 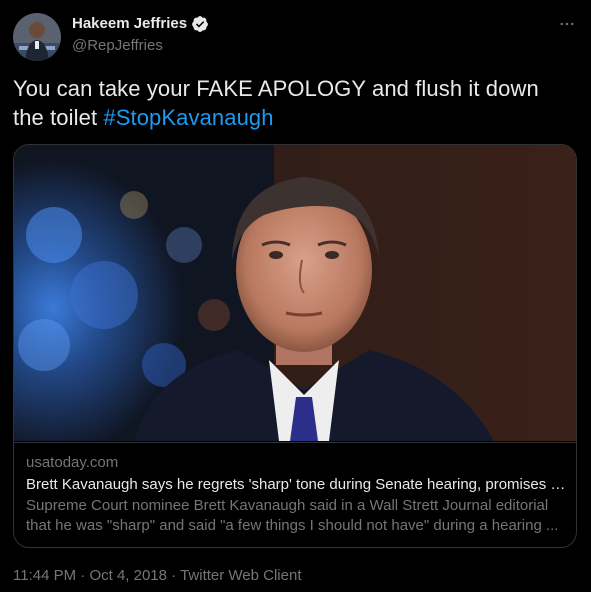 What do you see at coordinates (200, 24) in the screenshot?
I see `verified-badge-icon` at bounding box center [200, 24].